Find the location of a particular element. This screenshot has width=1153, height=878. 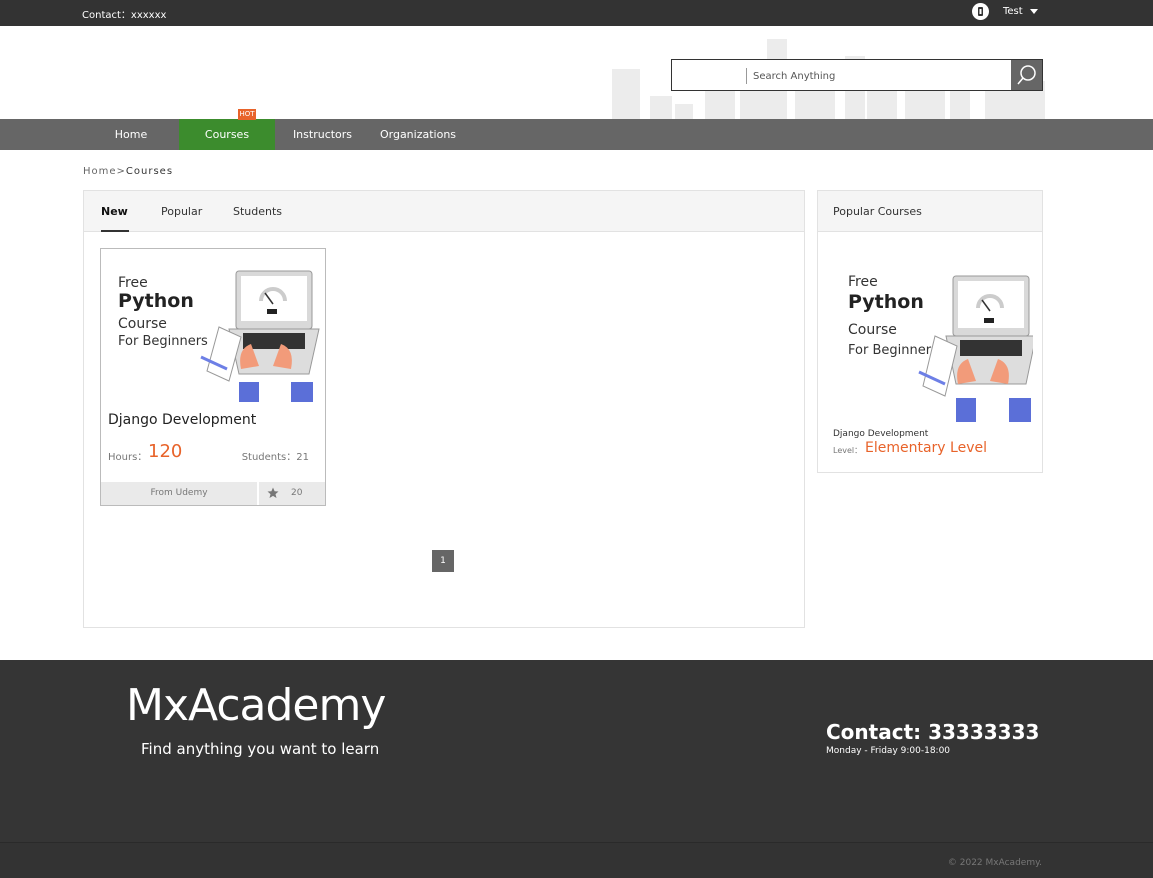

level-value: Elementary Level is located at coordinates (926, 448).